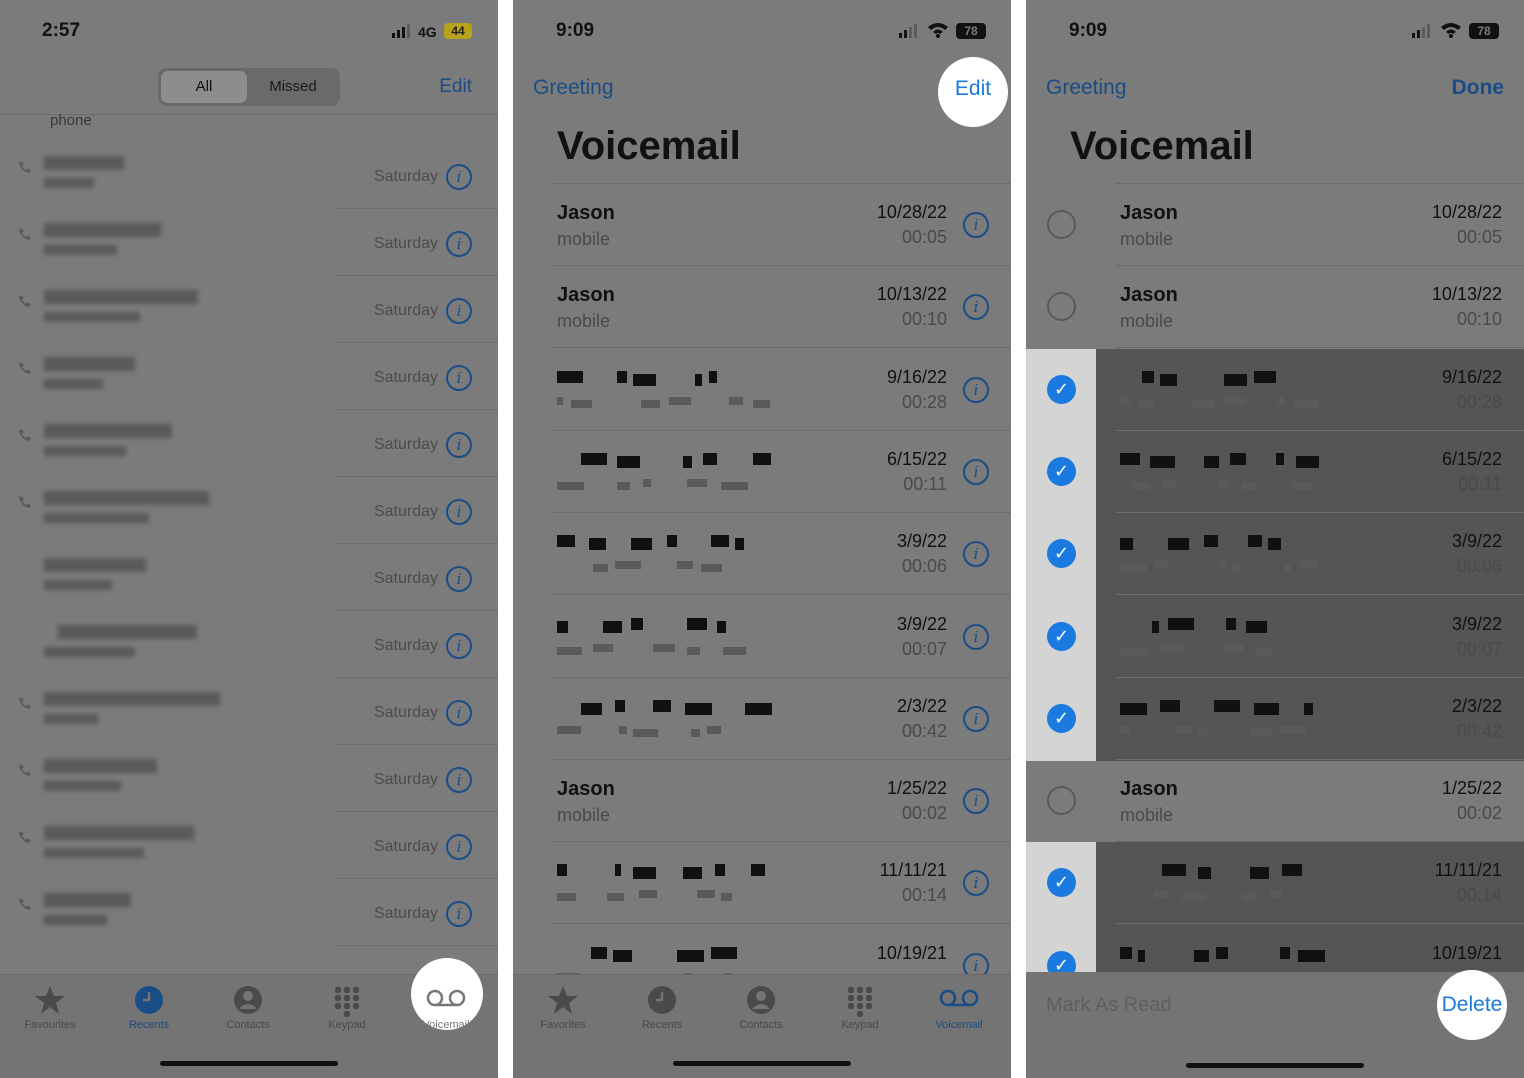  What do you see at coordinates (762, 719) in the screenshot?
I see `voicemail-row: 2/3/22 00:42 i` at bounding box center [762, 719].